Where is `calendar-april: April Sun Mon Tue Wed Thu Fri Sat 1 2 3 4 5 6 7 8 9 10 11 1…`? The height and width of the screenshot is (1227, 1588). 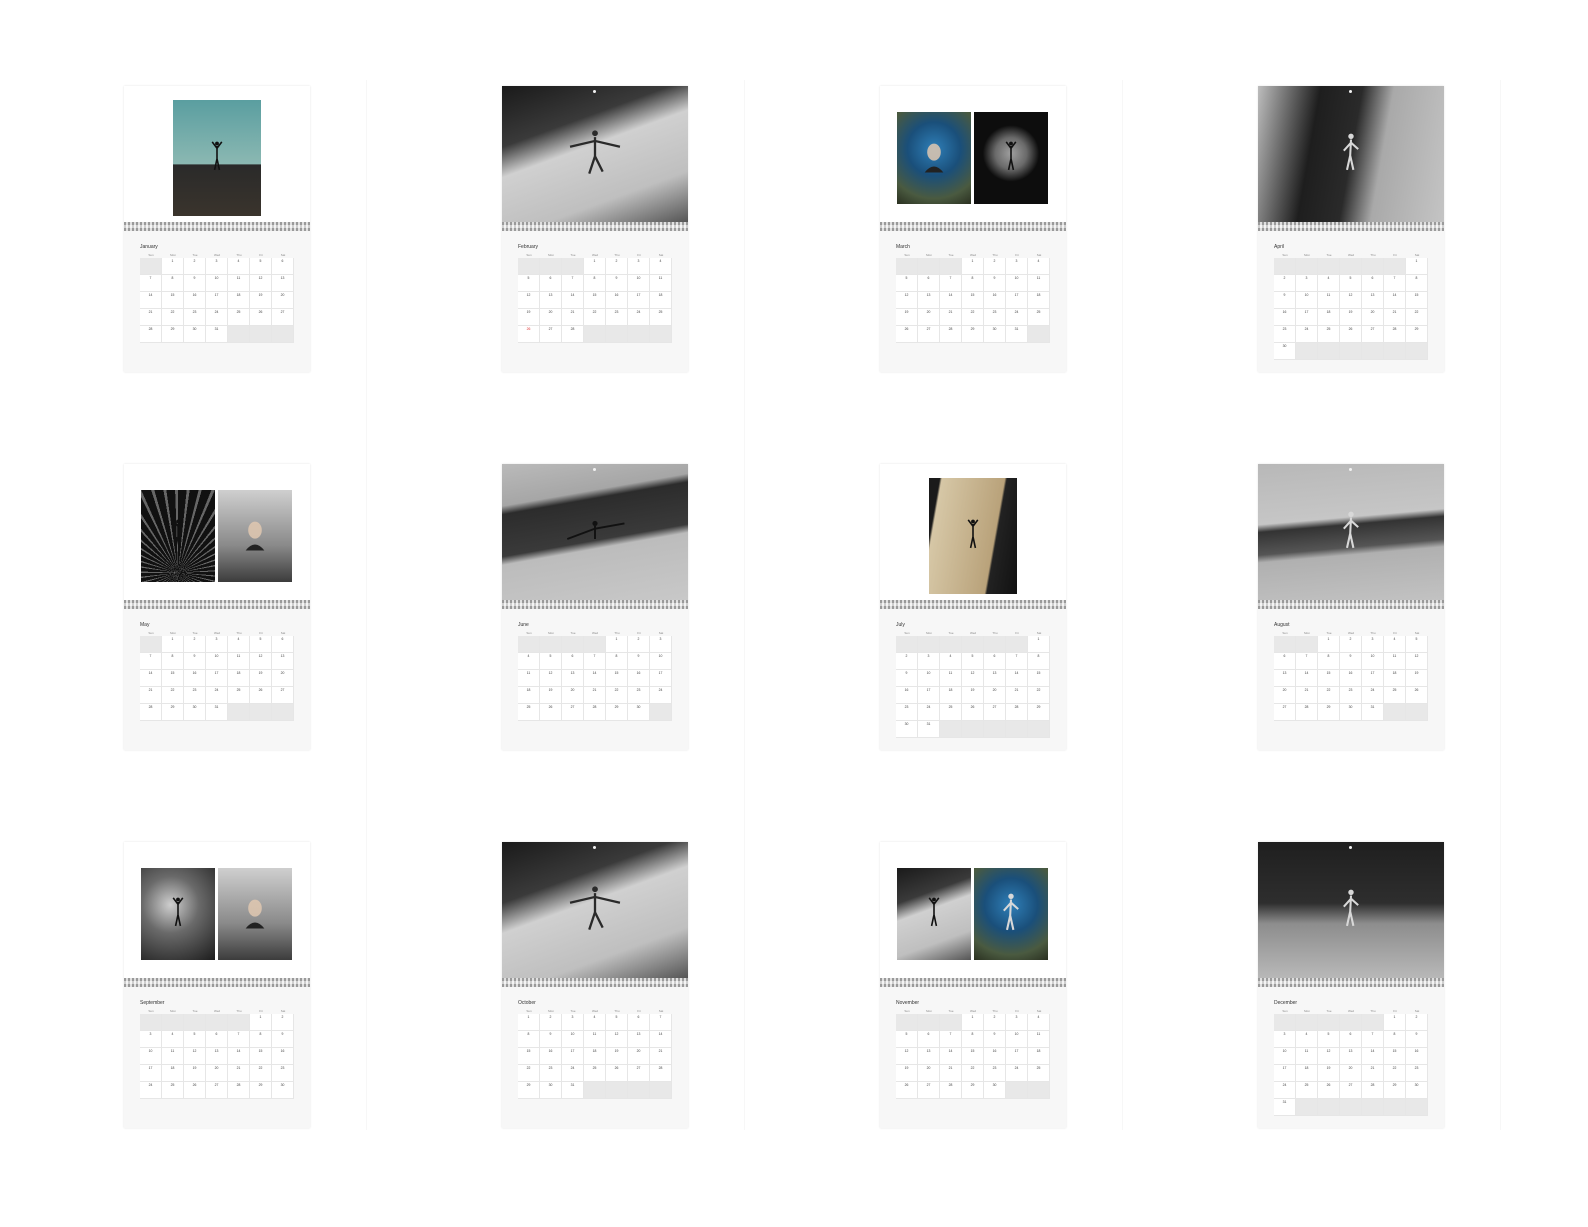
calendar-april: April Sun Mon Tue Wed Thu Fri Sat 1 2 3 4 5 6 7 8 9 10 11 1… is located at coordinates (1351, 229).